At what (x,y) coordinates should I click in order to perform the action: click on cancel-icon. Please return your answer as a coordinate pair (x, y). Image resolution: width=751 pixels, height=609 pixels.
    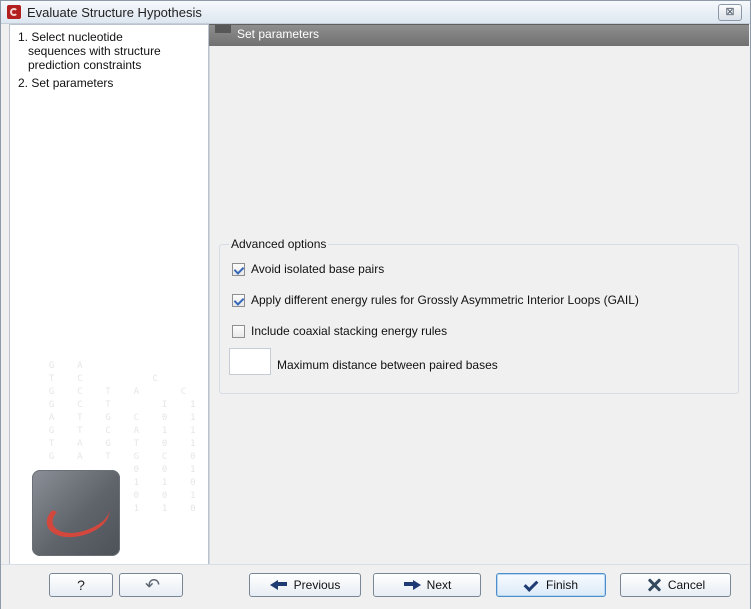
    Looking at the image, I should click on (654, 585).